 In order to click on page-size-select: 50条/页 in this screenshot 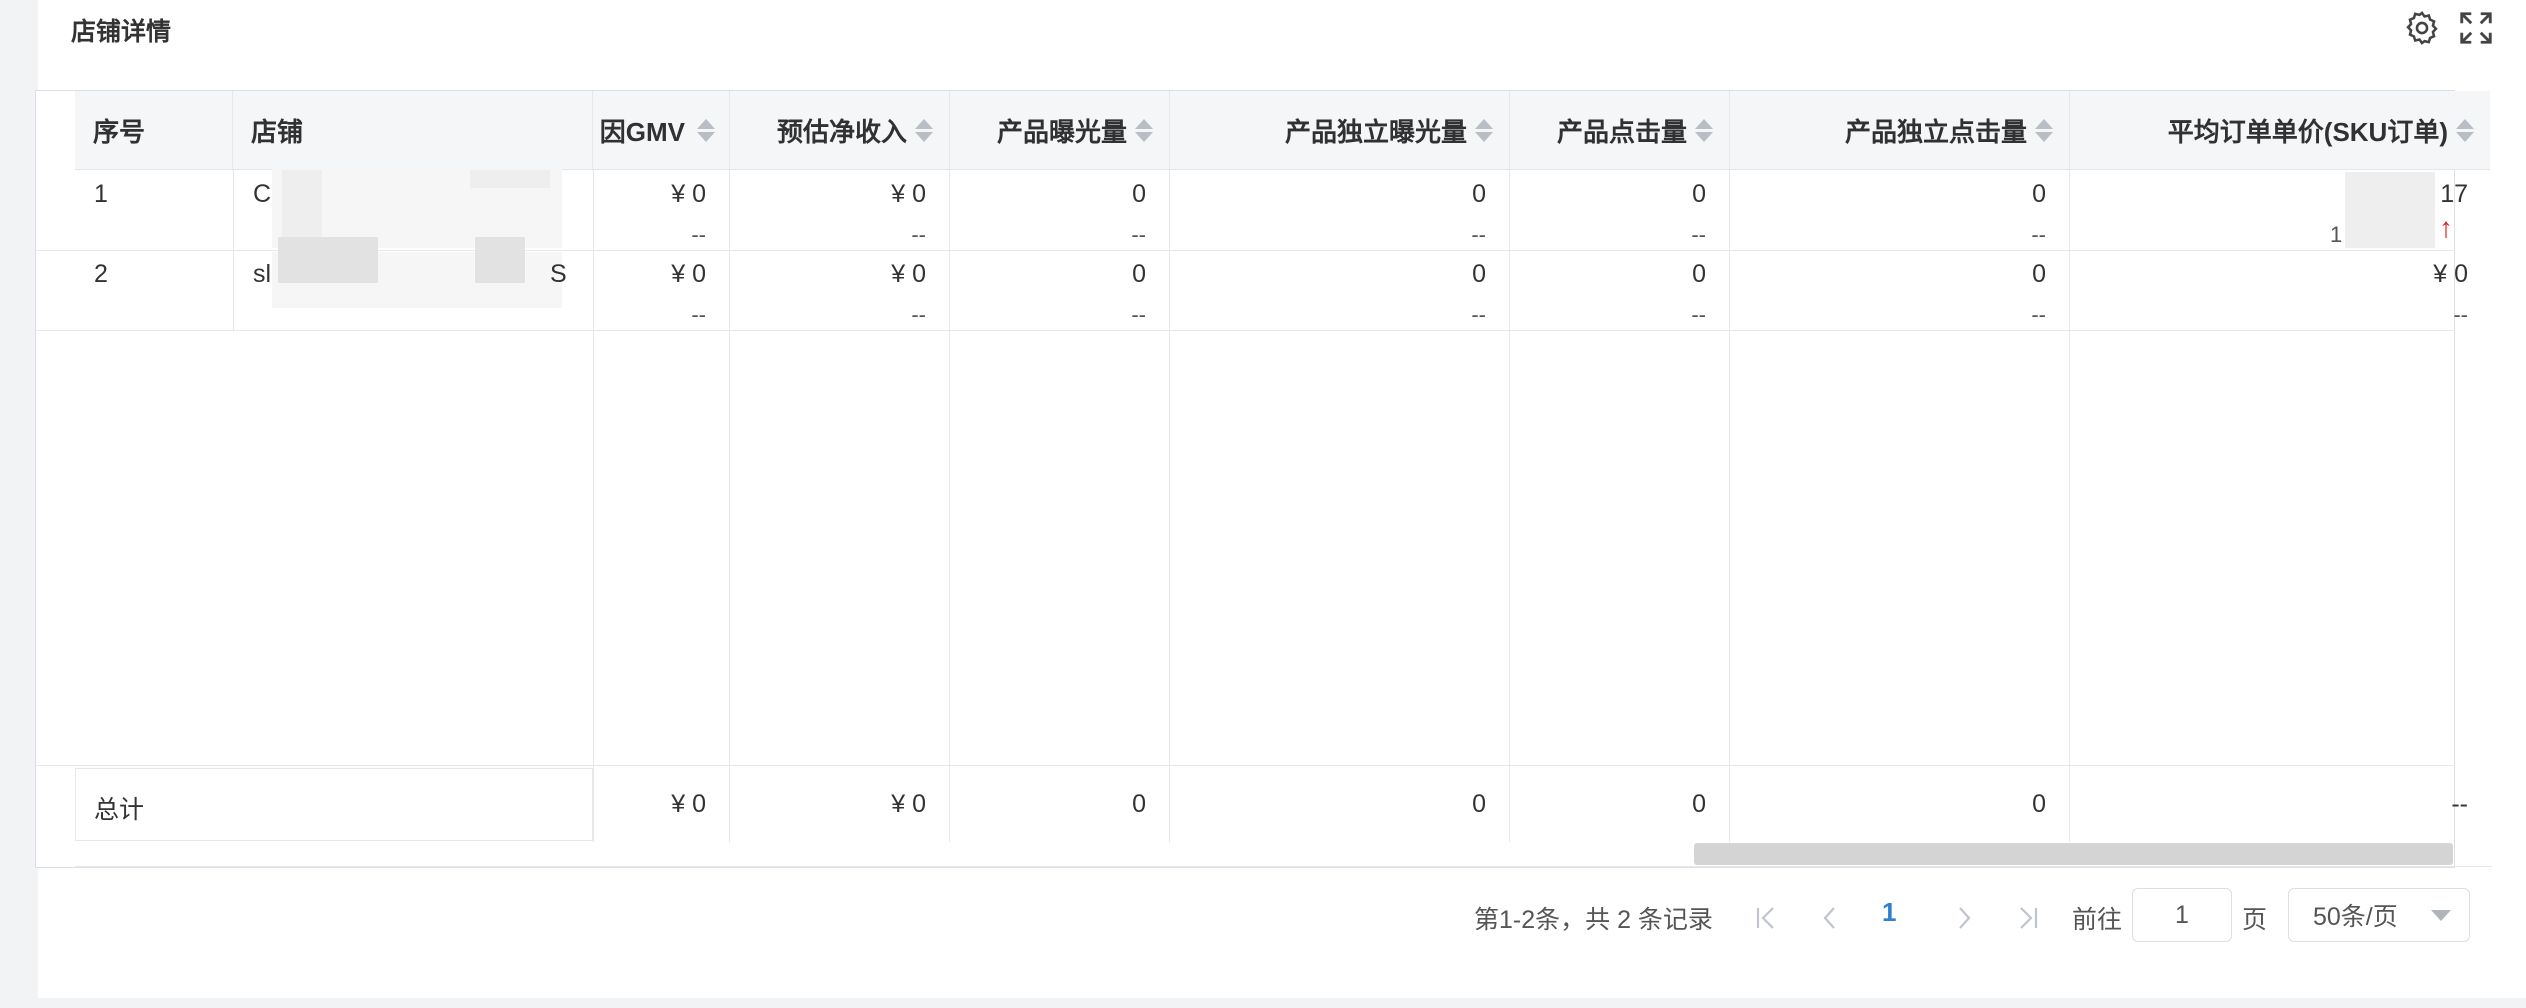, I will do `click(2379, 915)`.